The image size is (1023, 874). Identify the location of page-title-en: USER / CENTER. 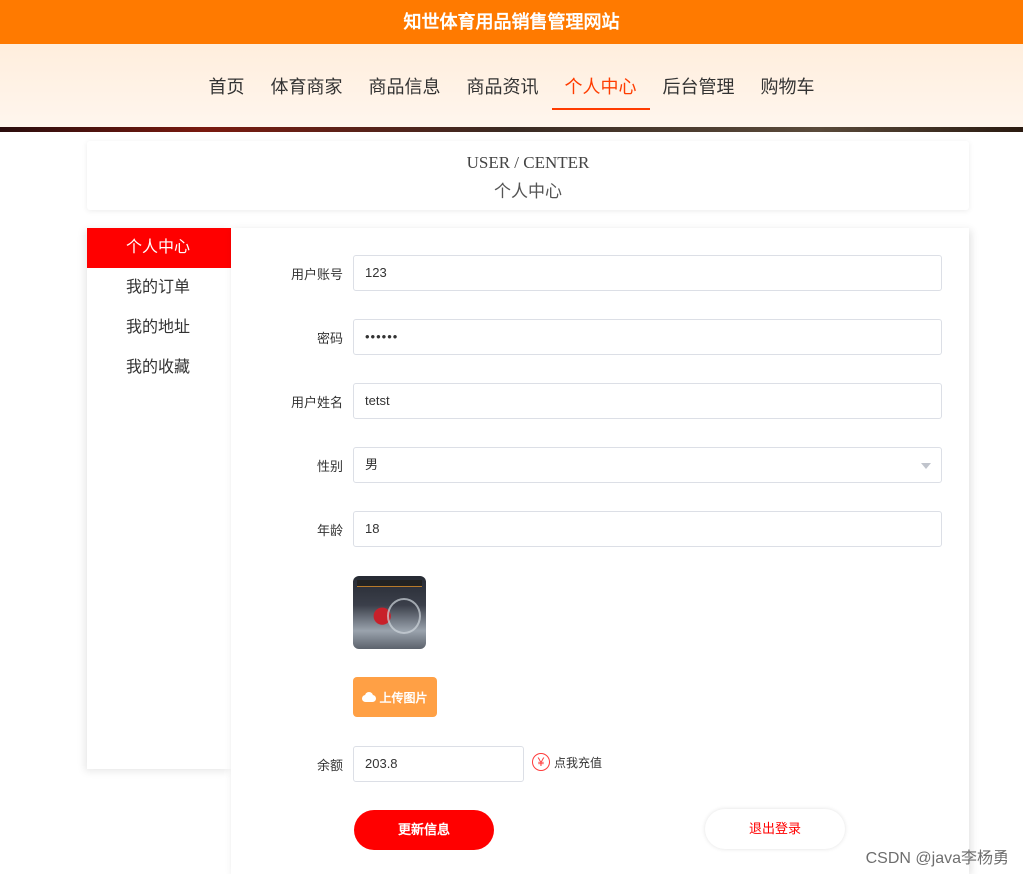
(528, 162).